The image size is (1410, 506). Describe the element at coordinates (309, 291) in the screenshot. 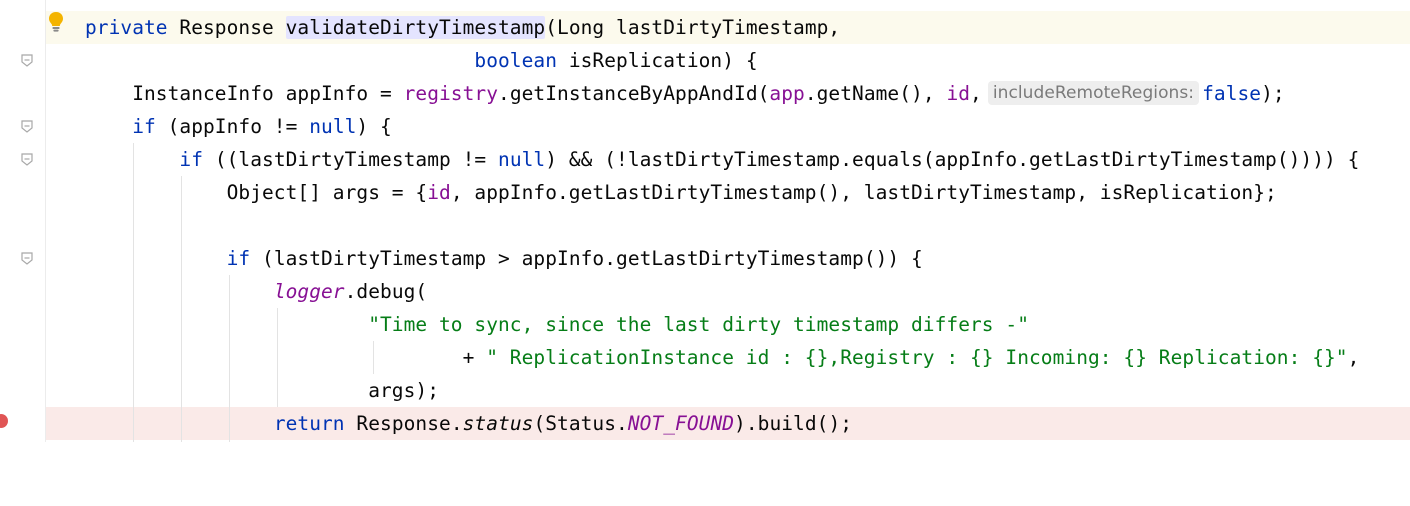

I see `field-logger: logger` at that location.